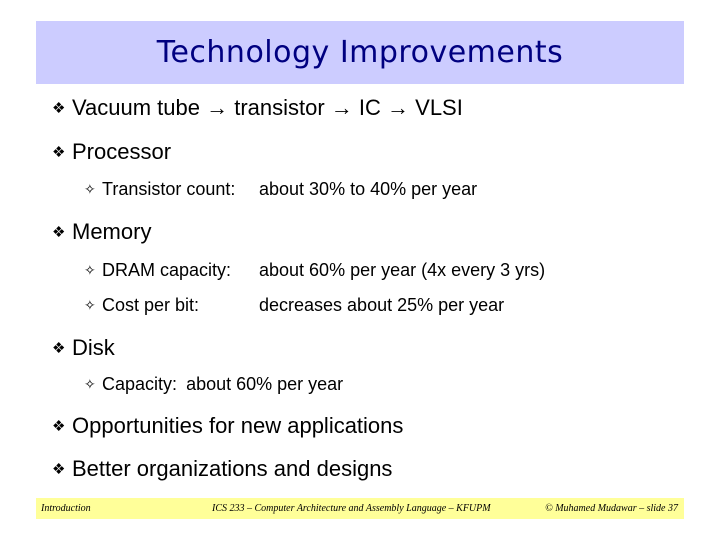 The image size is (720, 540). I want to click on footer-copyright: © Muhamed Mudawar – slide 37, so click(611, 508).